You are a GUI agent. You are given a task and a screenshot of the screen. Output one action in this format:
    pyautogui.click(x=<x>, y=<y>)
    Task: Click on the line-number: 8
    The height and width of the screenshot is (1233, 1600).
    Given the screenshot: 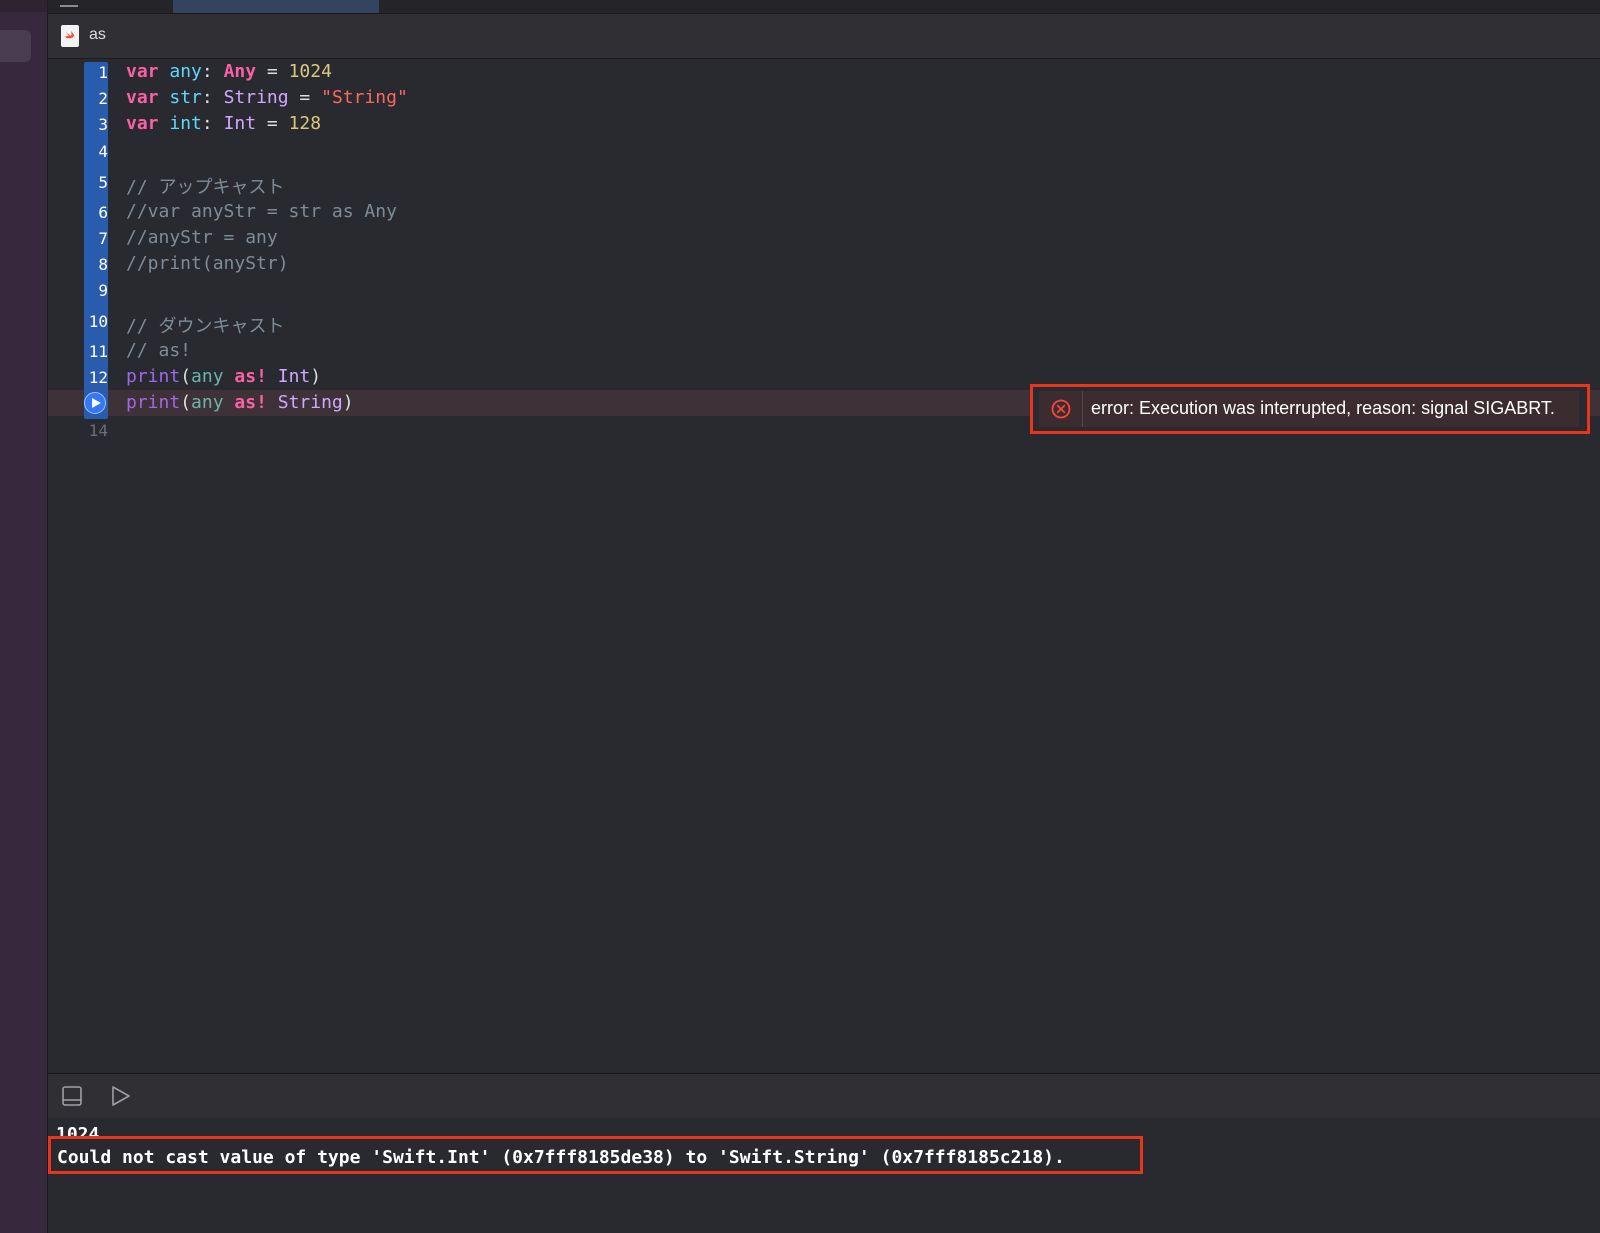 What is the action you would take?
    pyautogui.click(x=103, y=264)
    